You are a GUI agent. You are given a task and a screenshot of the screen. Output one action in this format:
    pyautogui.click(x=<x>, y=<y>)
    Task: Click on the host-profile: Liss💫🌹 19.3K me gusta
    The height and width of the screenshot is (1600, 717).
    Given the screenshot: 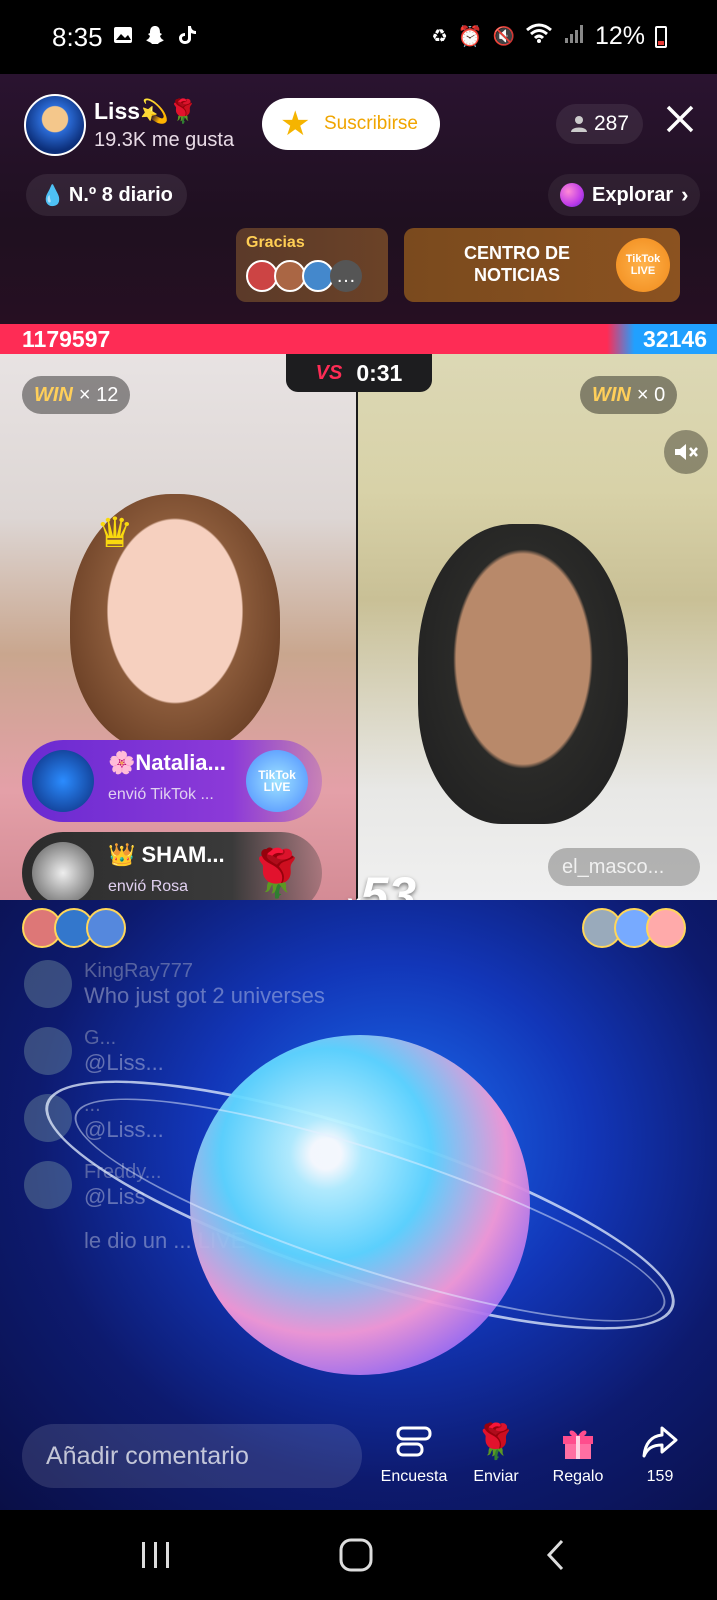 What is the action you would take?
    pyautogui.click(x=129, y=125)
    